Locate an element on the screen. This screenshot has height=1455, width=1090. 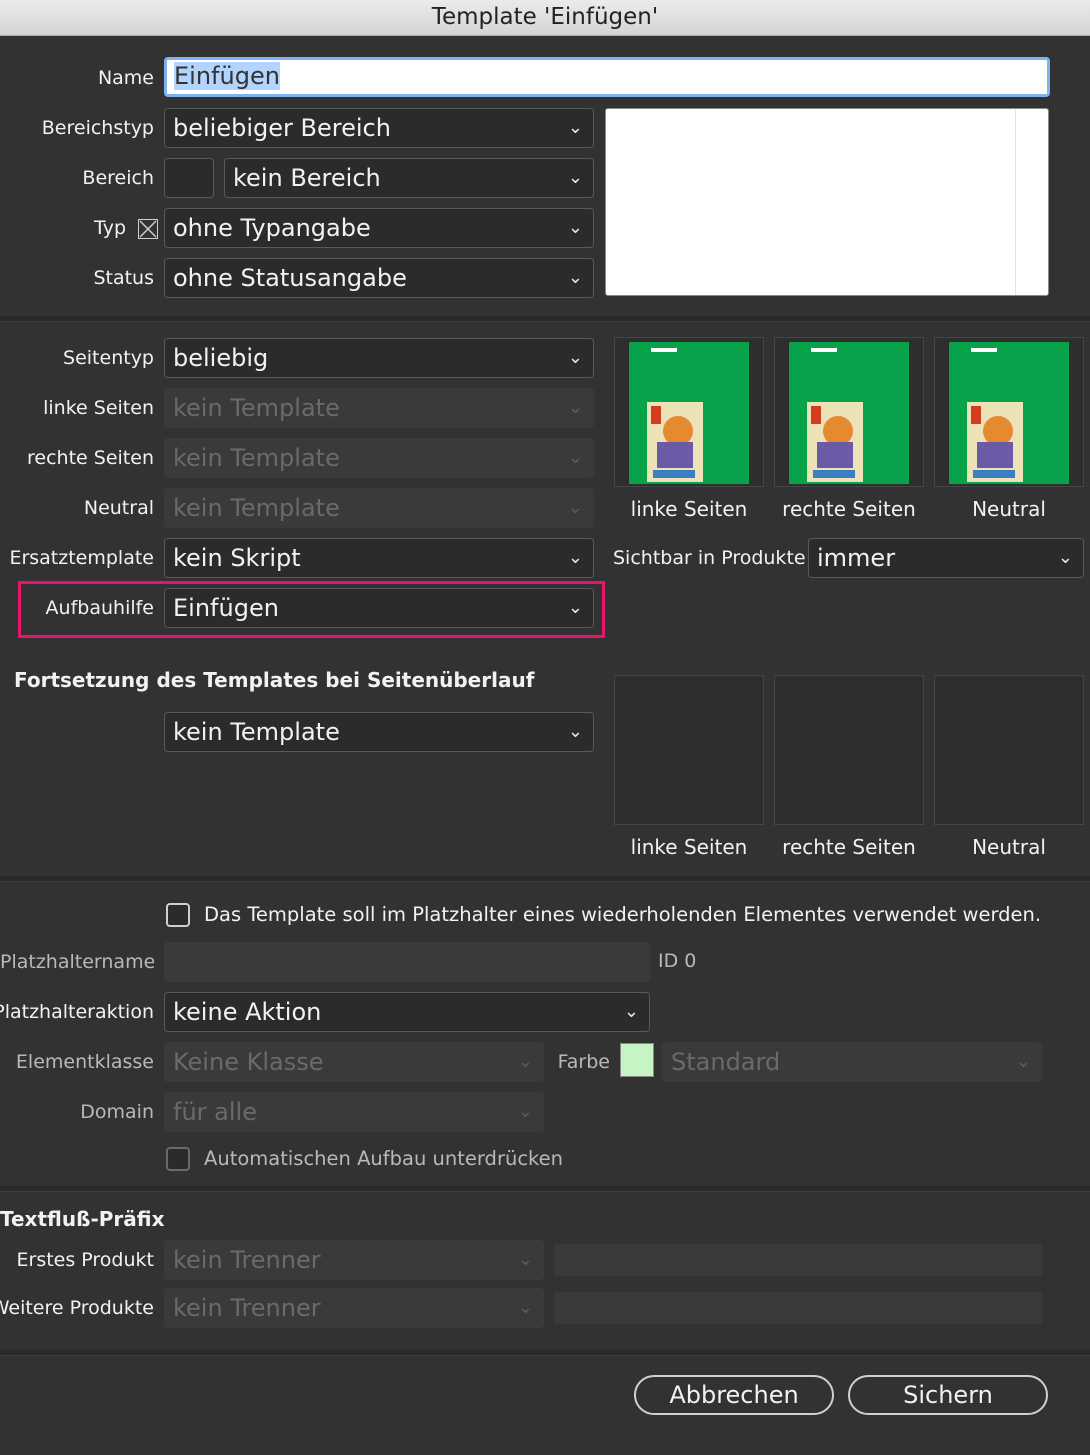
bereichstyp-dropdown: beliebiger Bereich ⌄ is located at coordinates (379, 128).